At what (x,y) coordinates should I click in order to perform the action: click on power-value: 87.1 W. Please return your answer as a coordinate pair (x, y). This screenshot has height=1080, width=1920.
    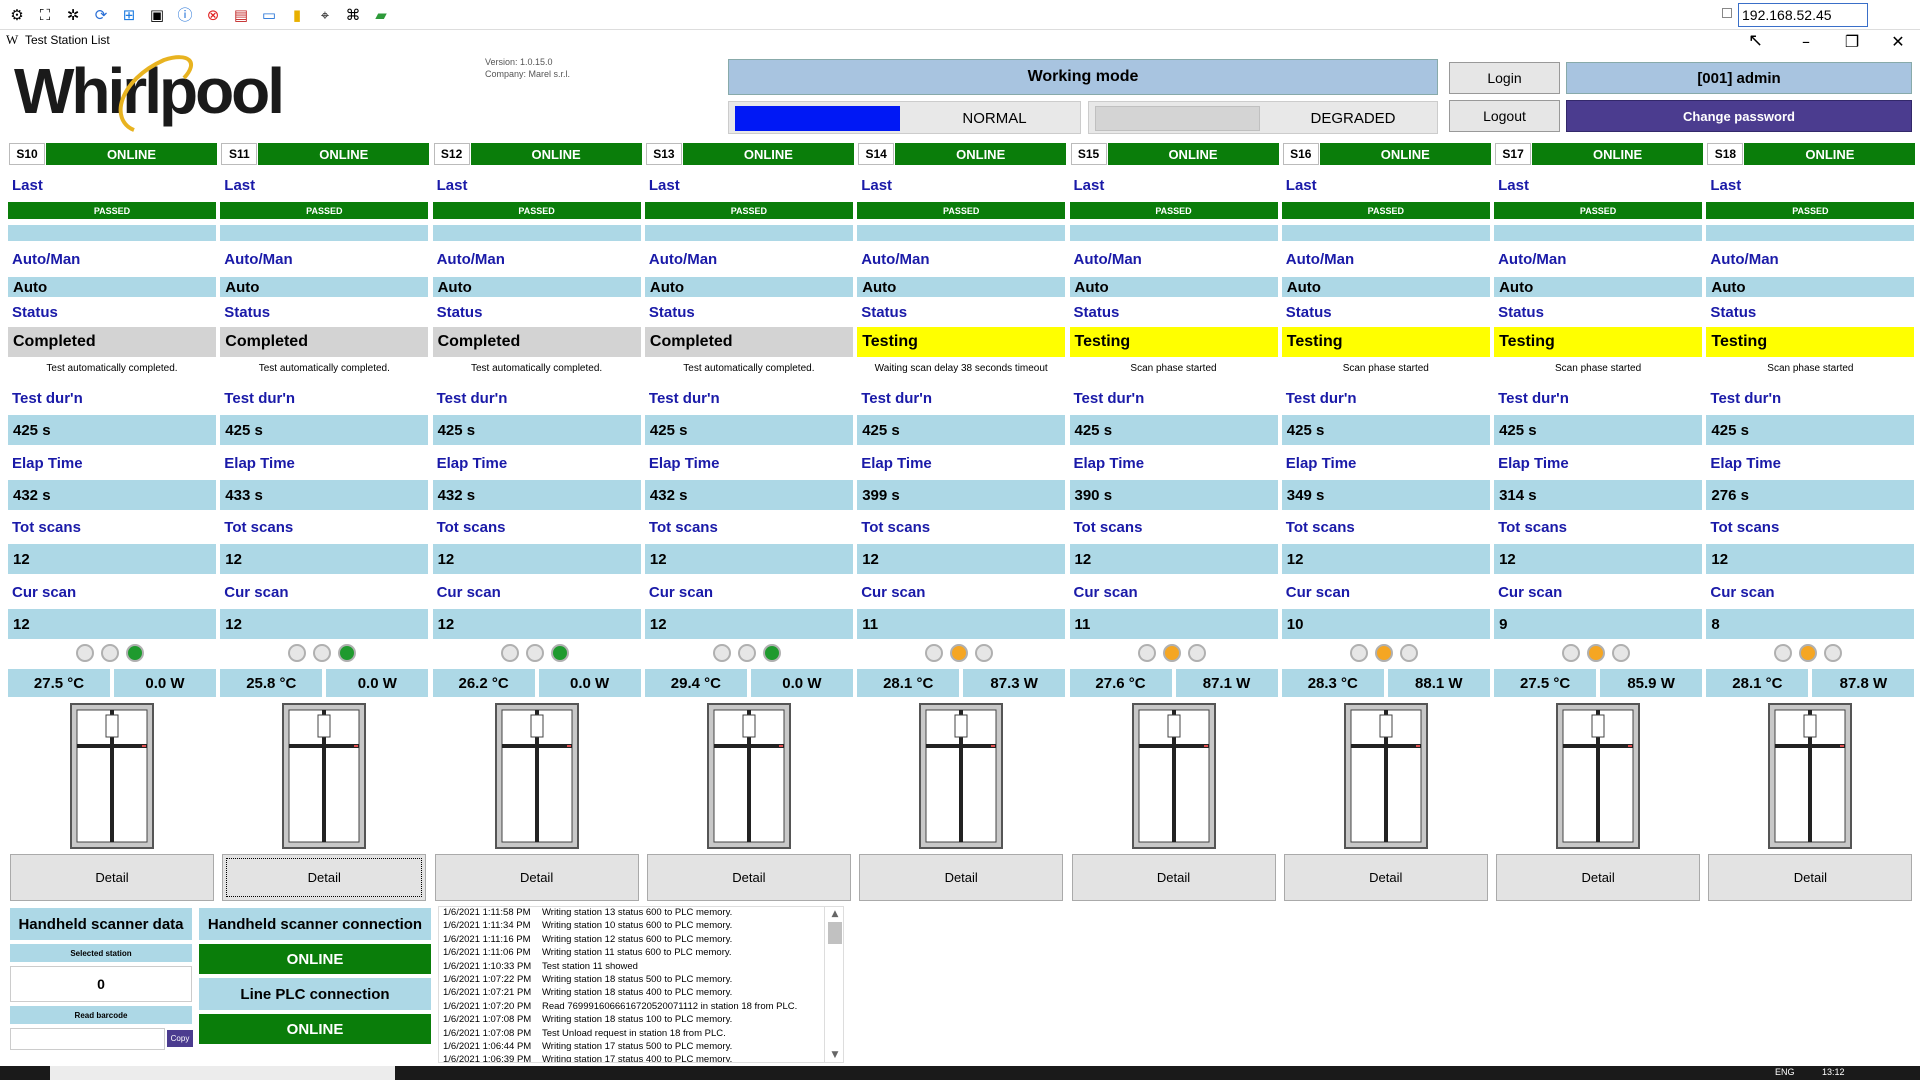
    Looking at the image, I should click on (1226, 683).